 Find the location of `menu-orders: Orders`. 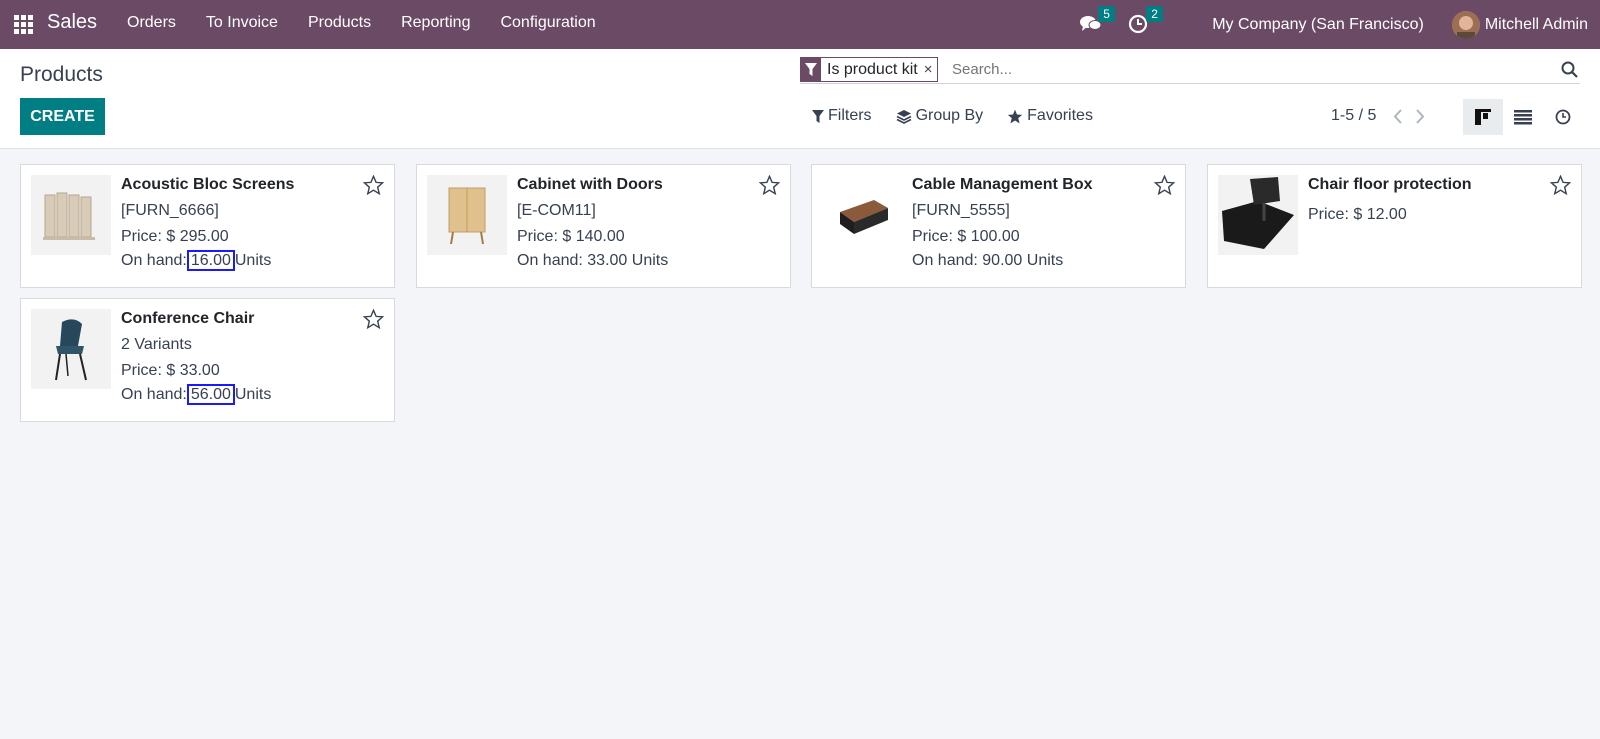

menu-orders: Orders is located at coordinates (151, 23).